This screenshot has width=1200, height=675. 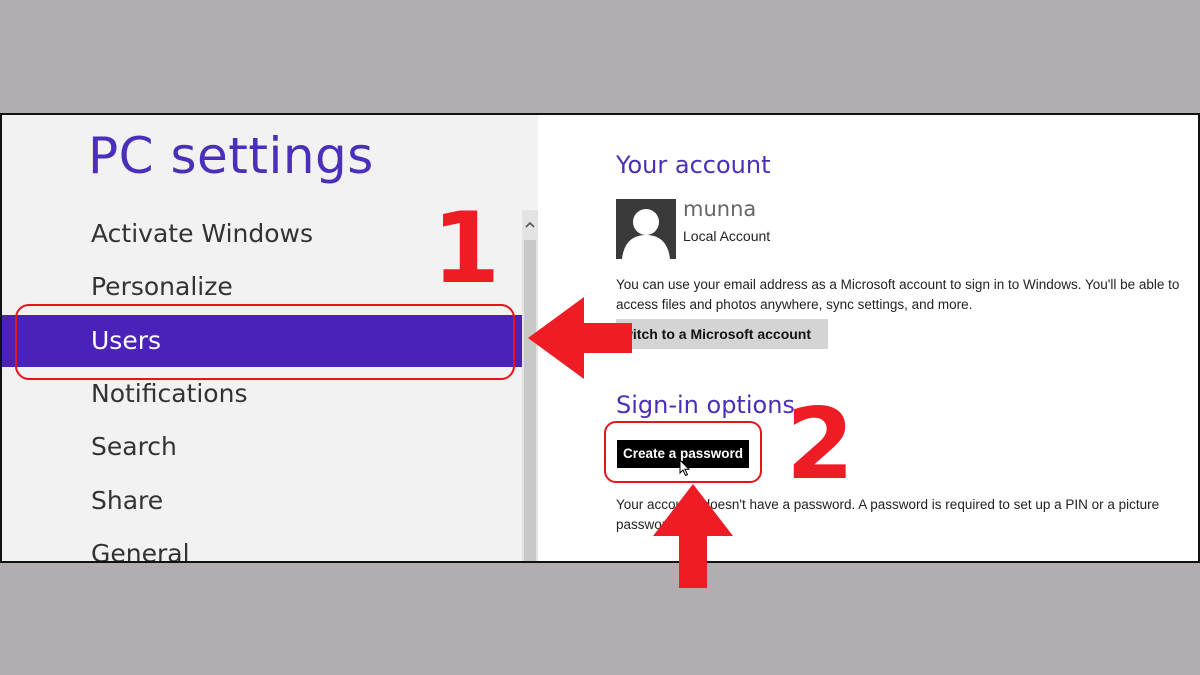 I want to click on step-1-label: 1, so click(x=466, y=249).